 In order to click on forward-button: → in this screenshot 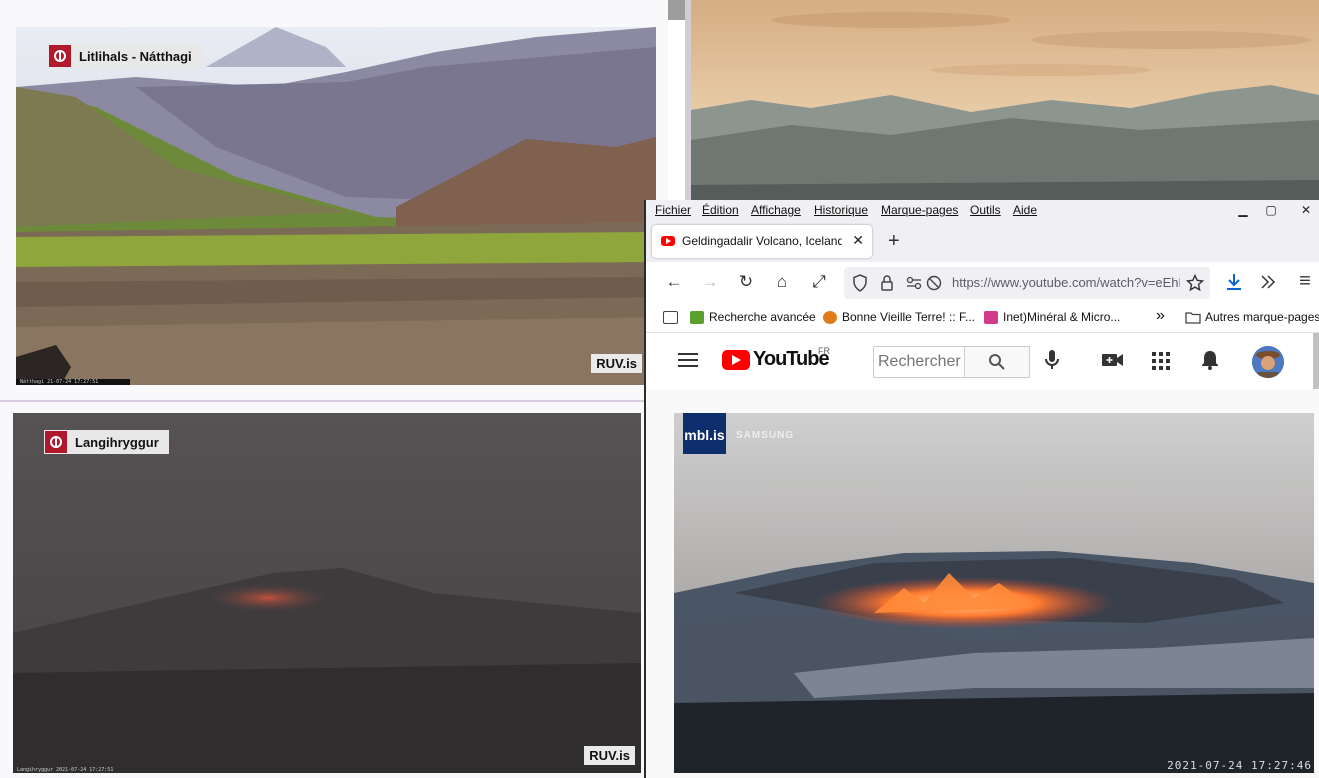, I will do `click(710, 282)`.